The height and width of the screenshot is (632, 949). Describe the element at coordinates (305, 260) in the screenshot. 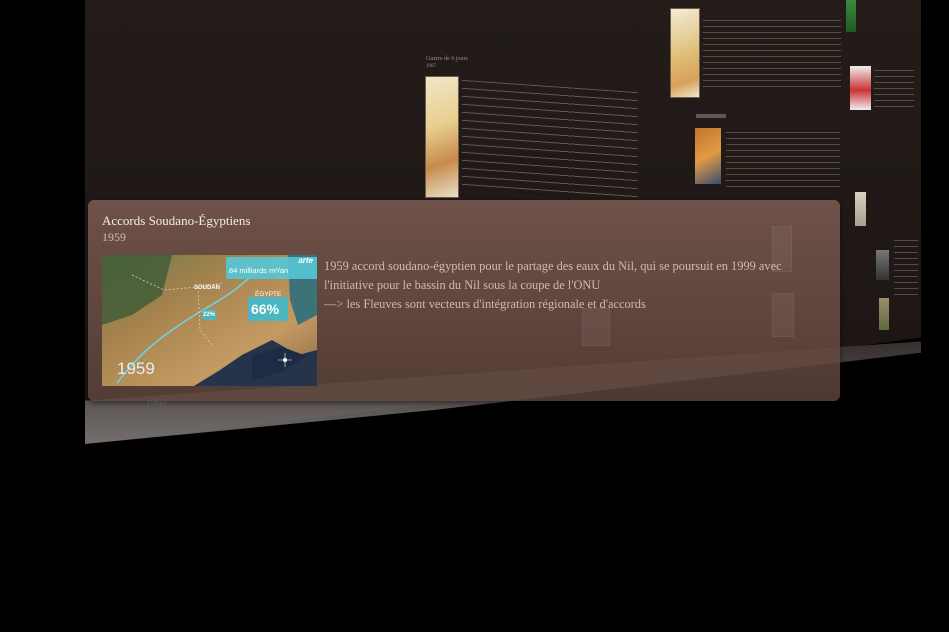

I see `arte-logo: arte` at that location.